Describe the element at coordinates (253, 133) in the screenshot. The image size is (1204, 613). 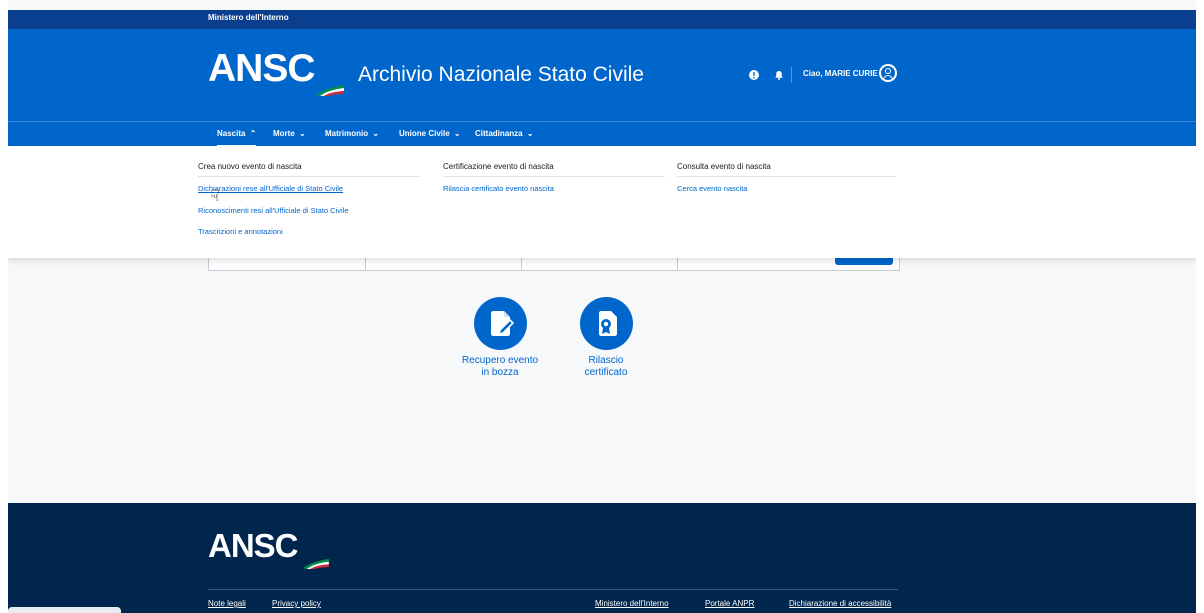
I see `chevron-up-icon: ⌃` at that location.